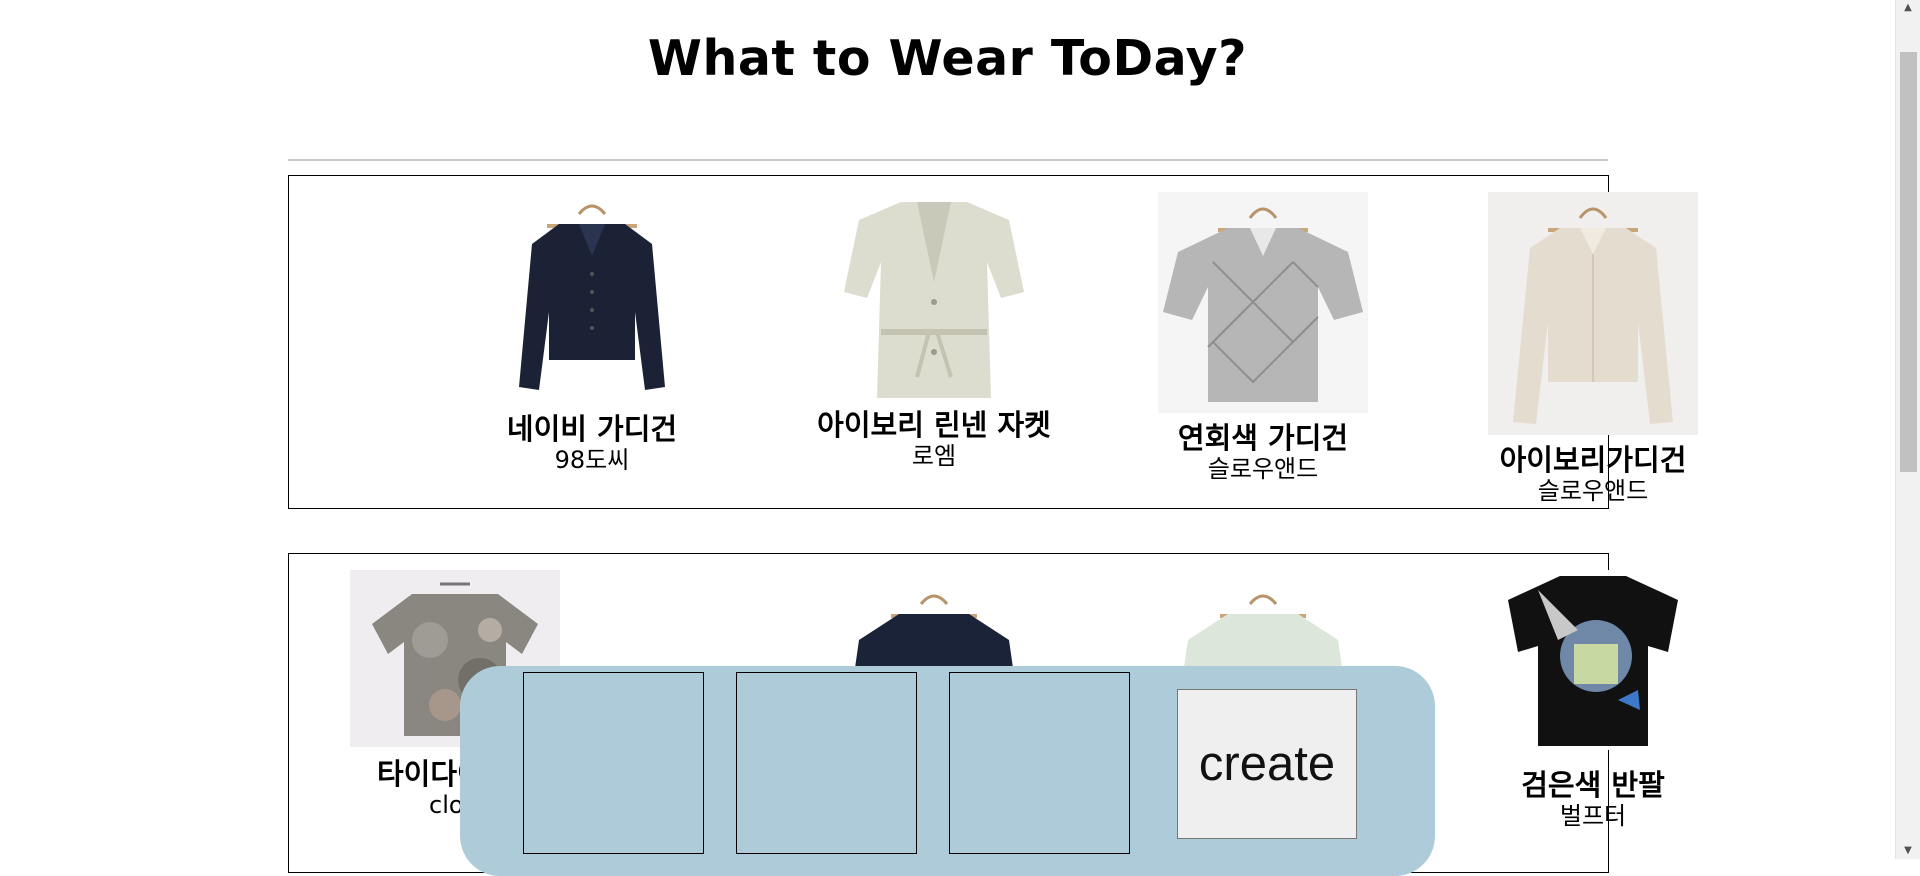  I want to click on item-name: 연회색 가디건, so click(1263, 438).